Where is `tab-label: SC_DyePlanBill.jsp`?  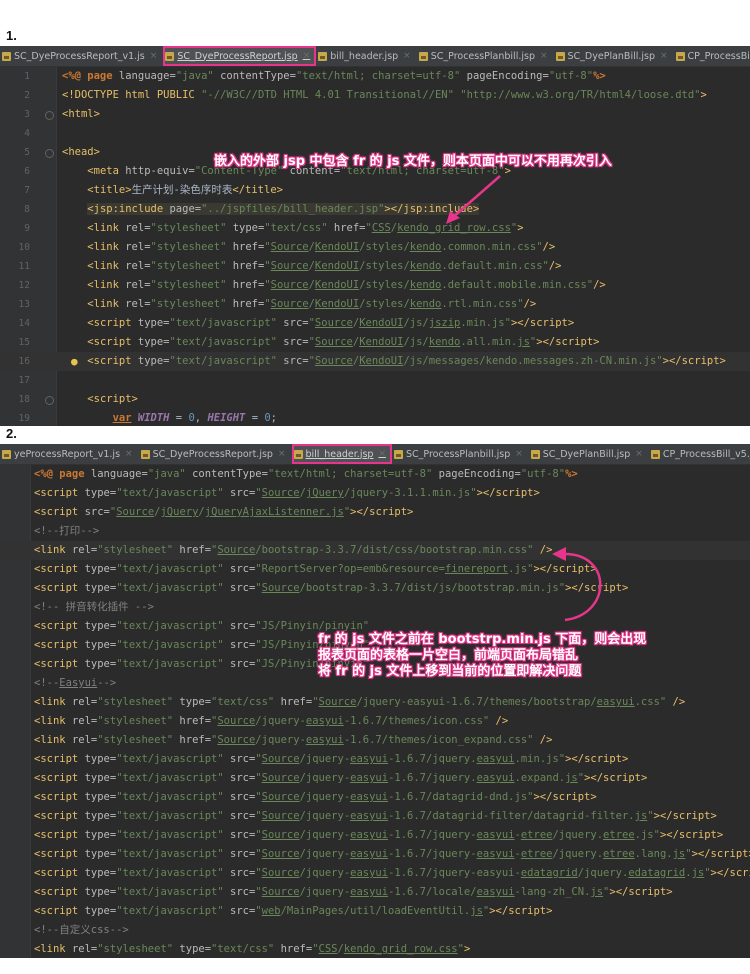
tab-label: SC_DyePlanBill.jsp is located at coordinates (611, 56).